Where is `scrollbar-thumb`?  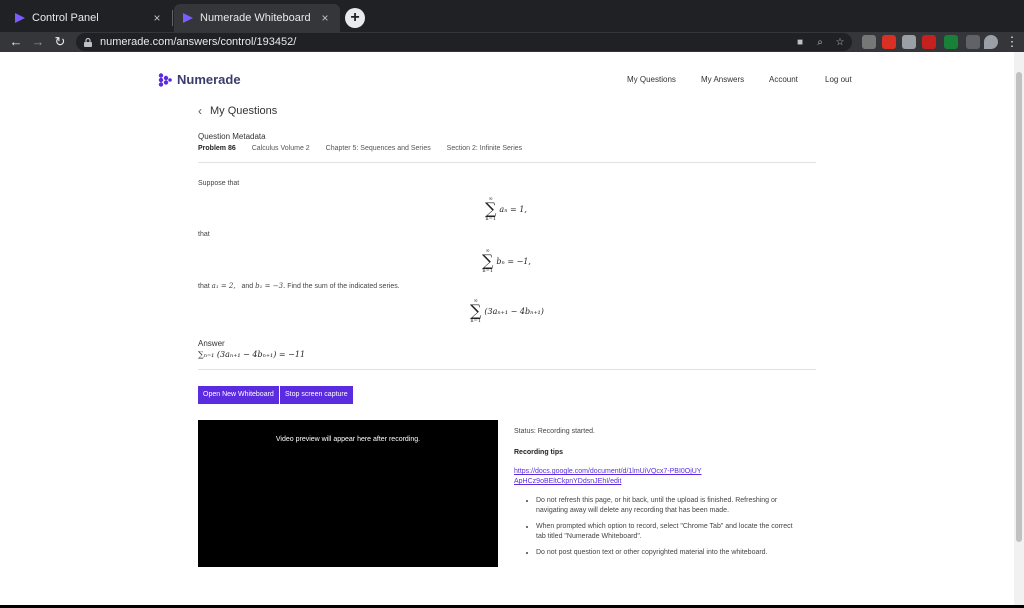
scrollbar-thumb is located at coordinates (1019, 307).